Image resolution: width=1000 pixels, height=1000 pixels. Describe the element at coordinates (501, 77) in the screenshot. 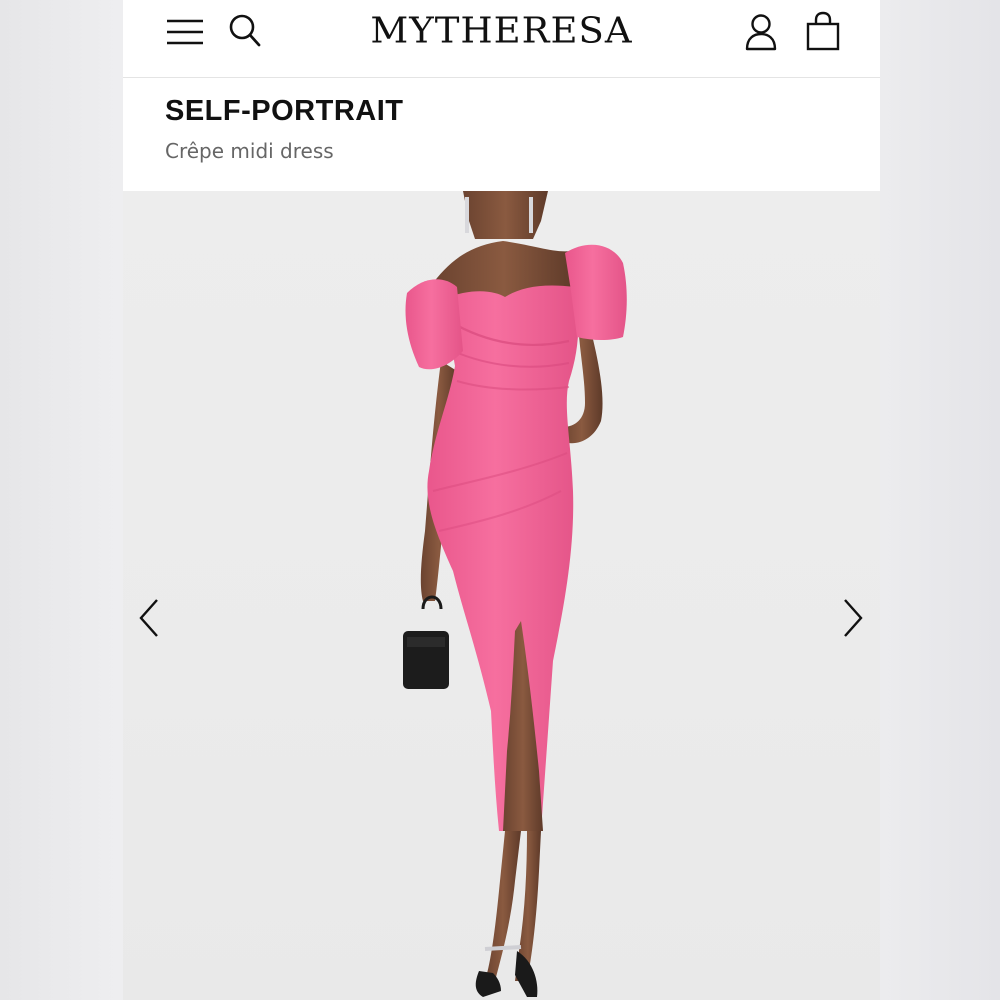

I see `header-divider` at that location.